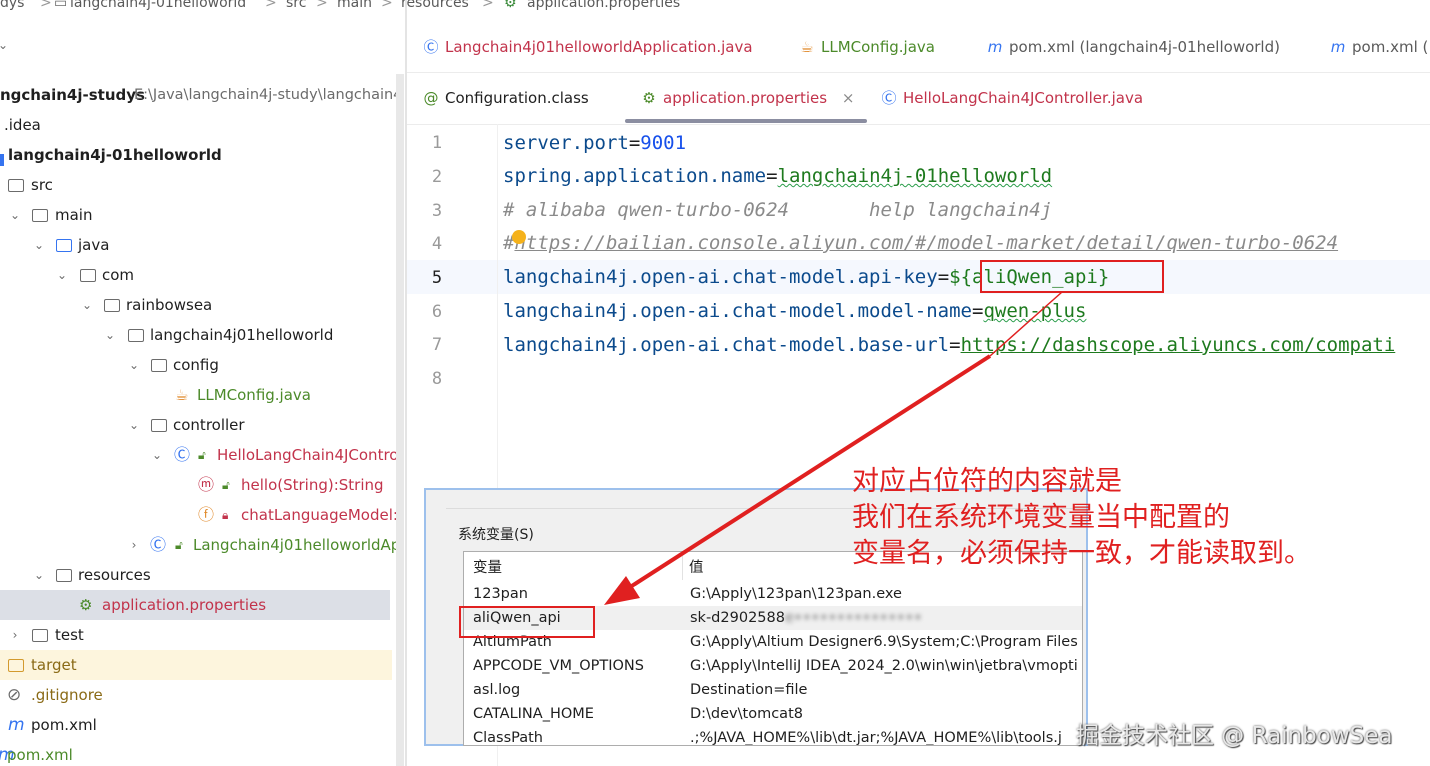 Image resolution: width=1430 pixels, height=766 pixels. What do you see at coordinates (1026, 324) in the screenshot?
I see `arrow-thin-segment` at bounding box center [1026, 324].